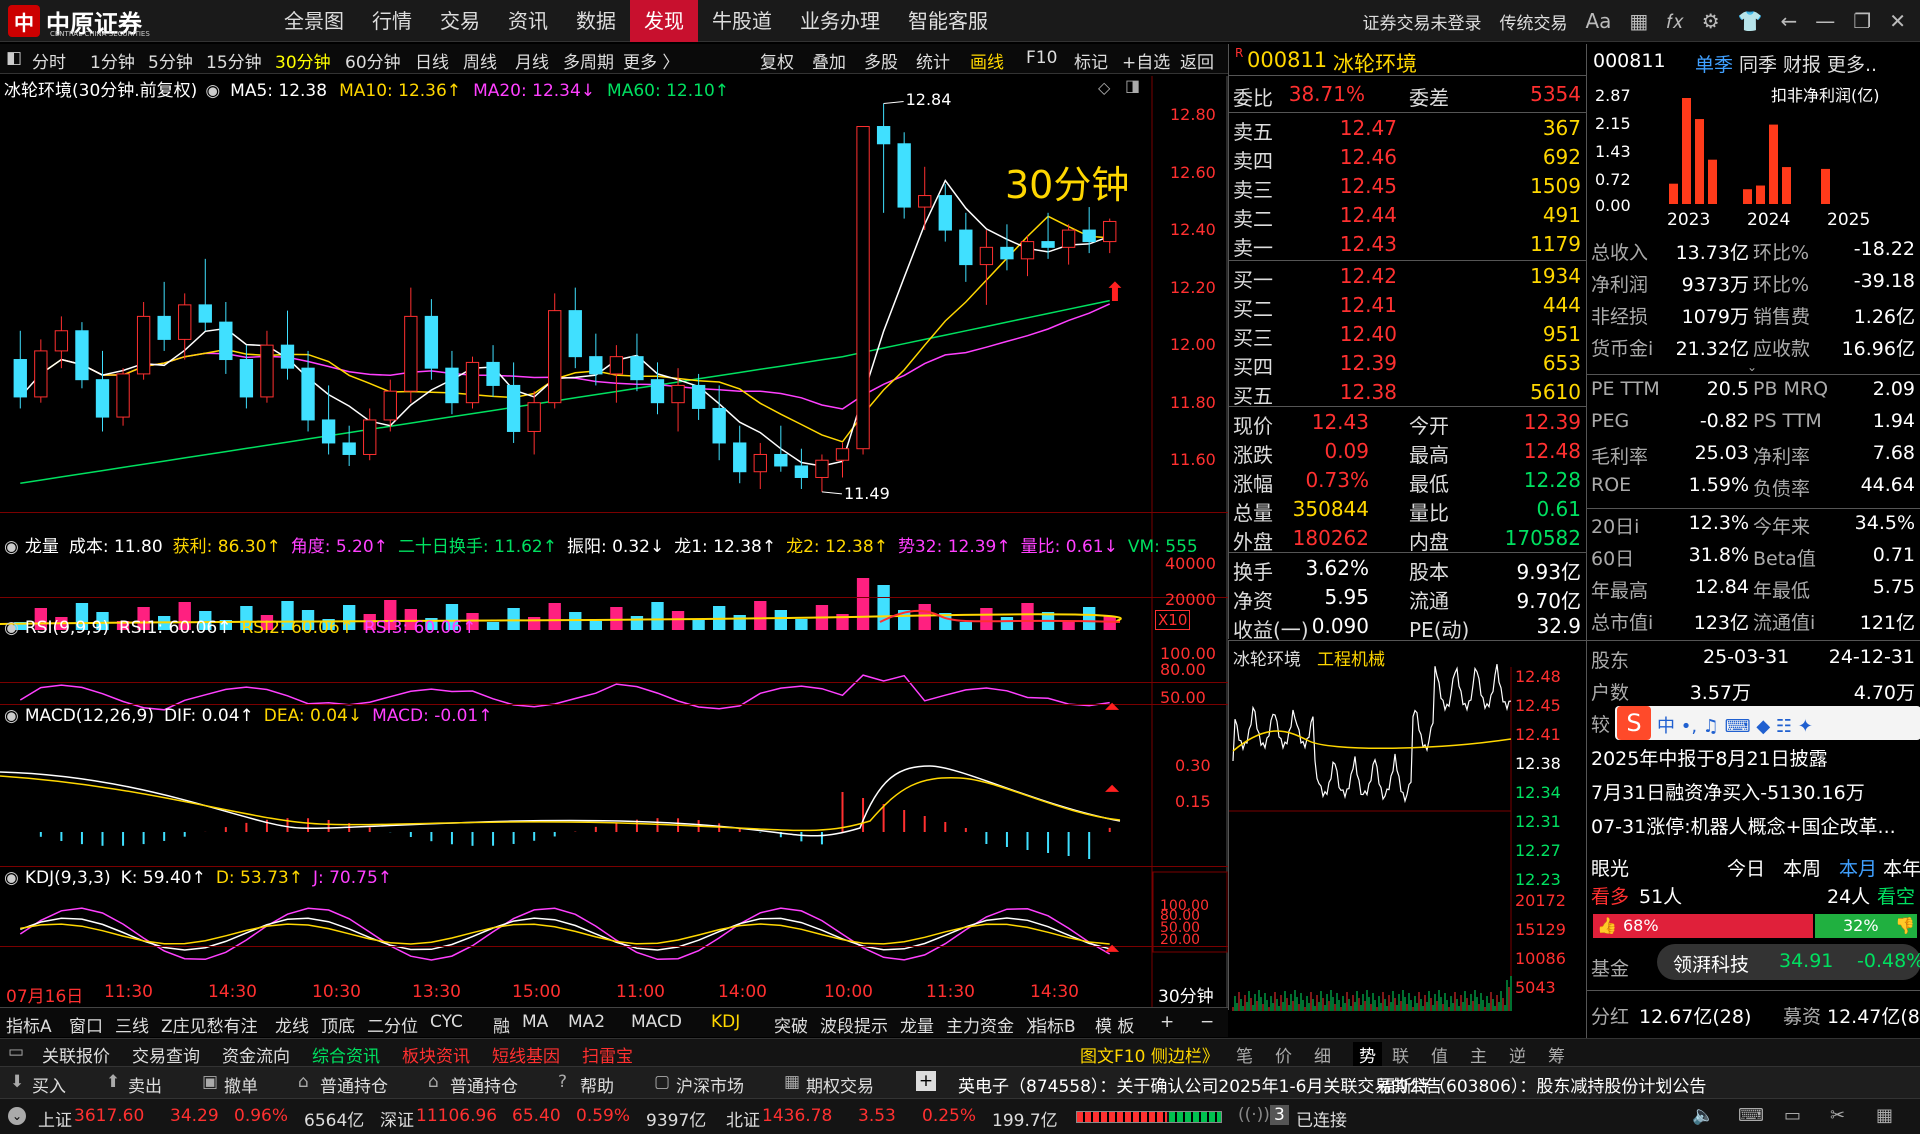  Describe the element at coordinates (1746, 867) in the screenshot. I see `view-tab-0: 今日` at that location.